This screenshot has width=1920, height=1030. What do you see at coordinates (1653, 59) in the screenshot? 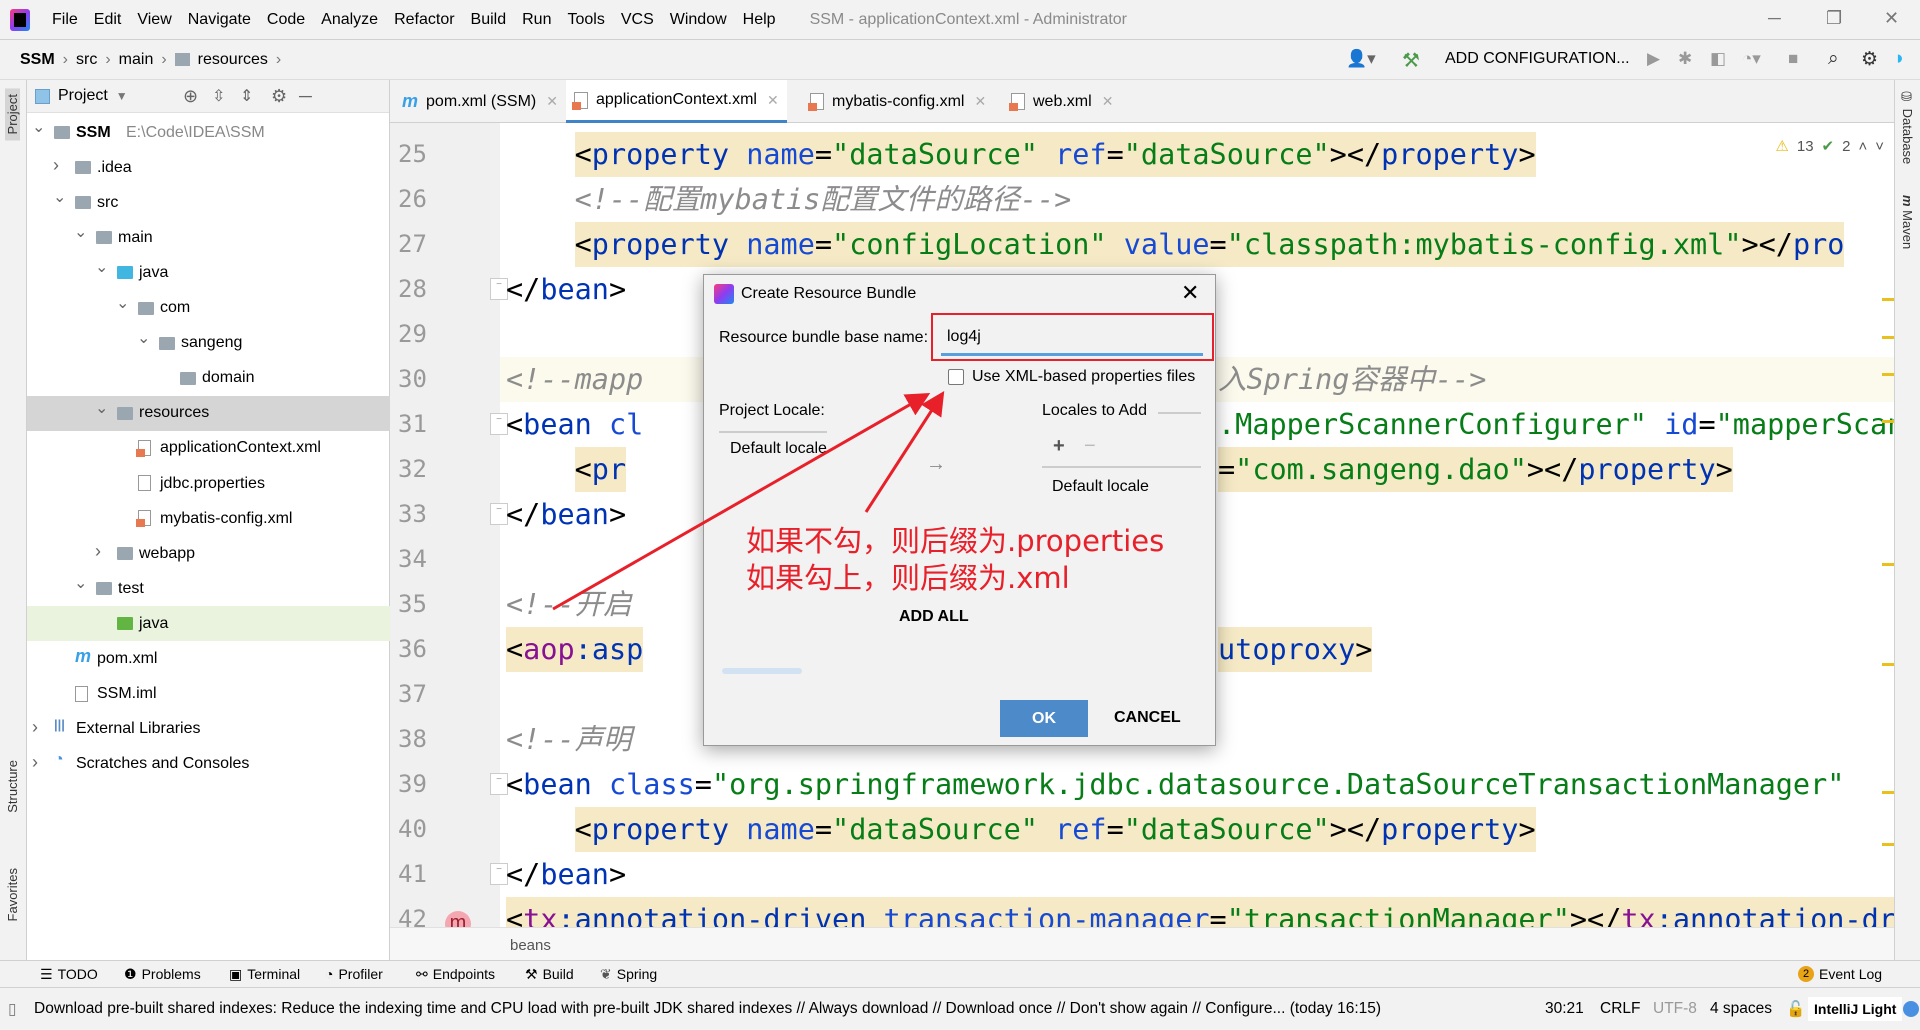
I see `run-icon: ▶` at bounding box center [1653, 59].